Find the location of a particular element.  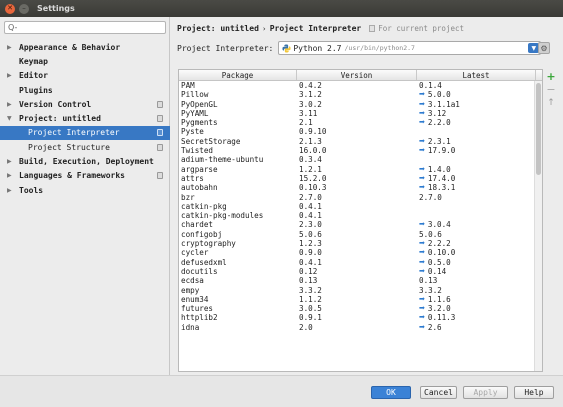

table-row: attrs 15.2.0 ➡ 17.4.0 is located at coordinates (360, 178).